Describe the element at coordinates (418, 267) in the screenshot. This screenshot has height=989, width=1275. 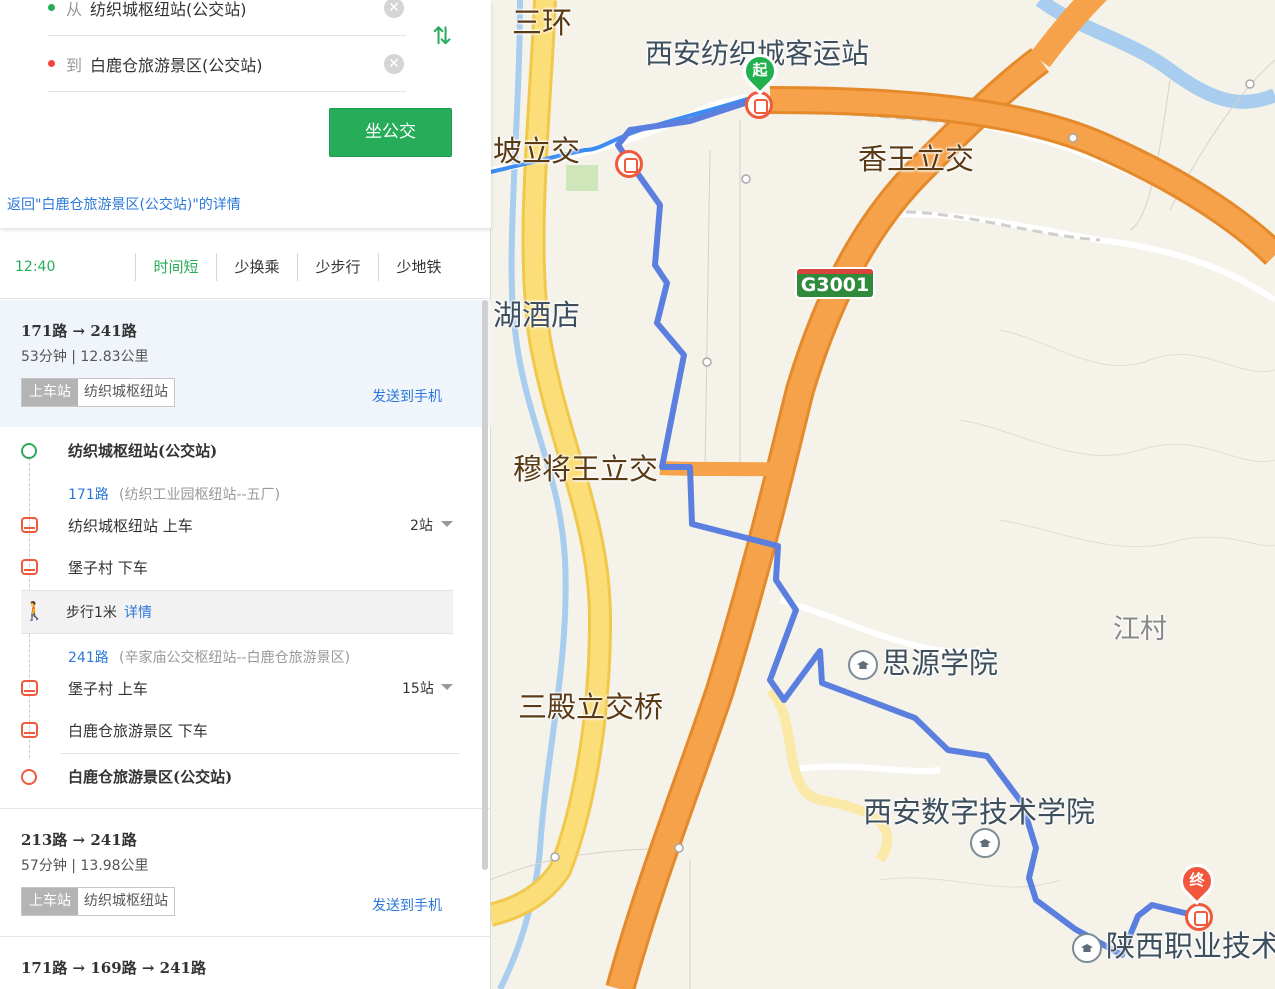
I see `filter-less-subway: 少地铁` at that location.